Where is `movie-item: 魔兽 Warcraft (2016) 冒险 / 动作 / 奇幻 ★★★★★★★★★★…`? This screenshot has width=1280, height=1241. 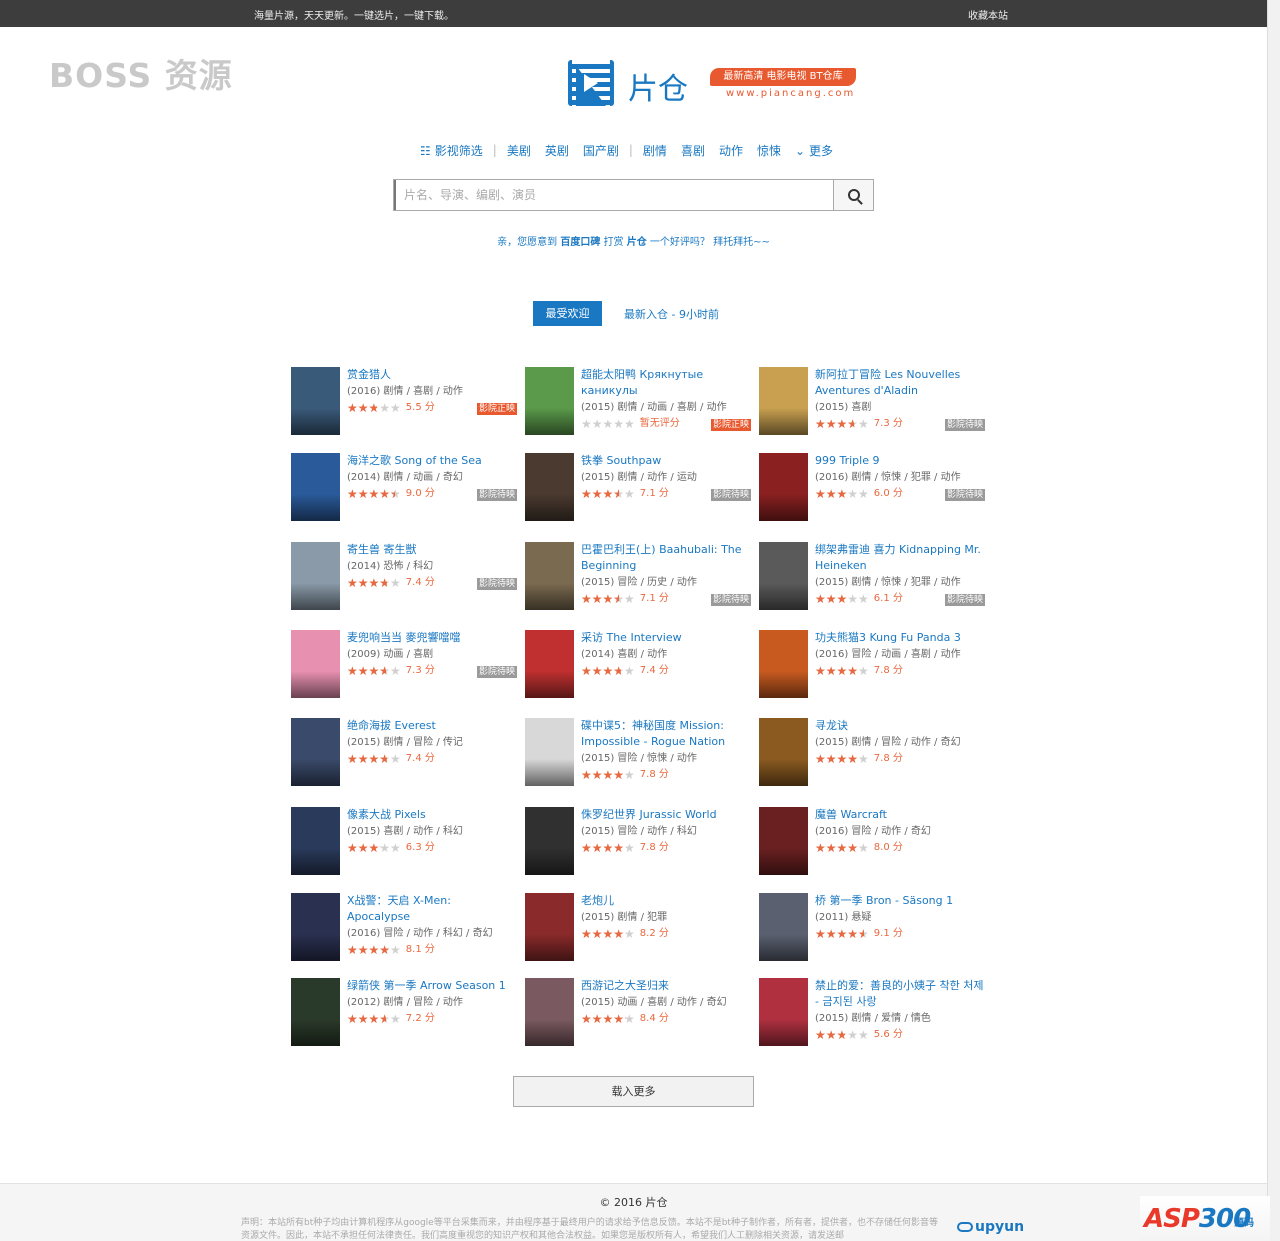
movie-item: 魔兽 Warcraft (2016) 冒险 / 动作 / 奇幻 ★★★★★★★★★★… is located at coordinates (871, 847).